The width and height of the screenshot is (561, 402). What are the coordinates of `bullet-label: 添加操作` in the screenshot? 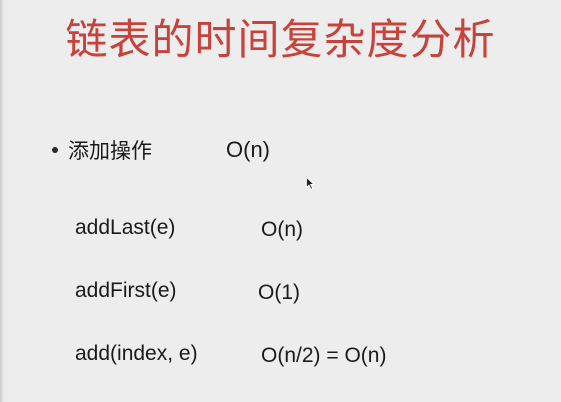 It's located at (110, 151).